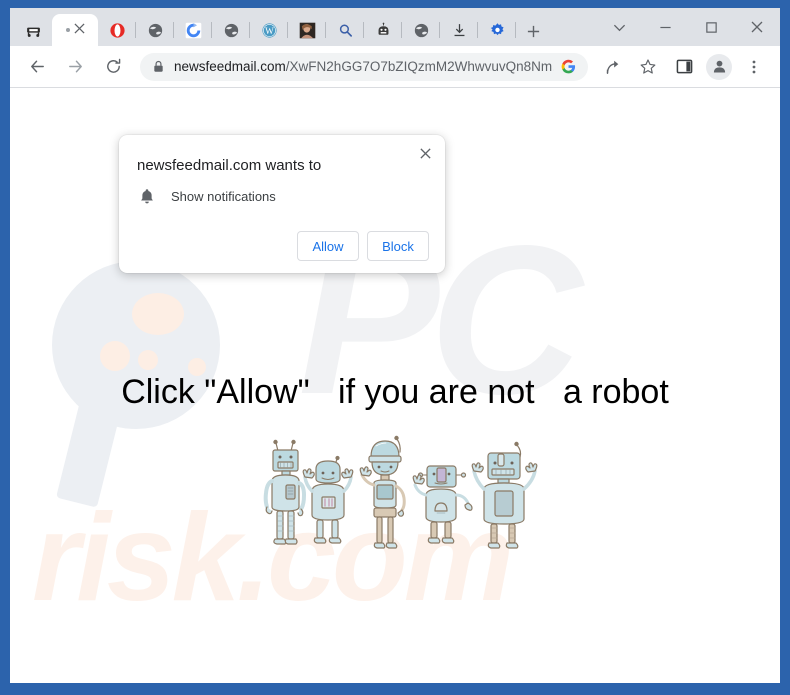 The image size is (790, 695). I want to click on arrow-right-icon, so click(75, 66).